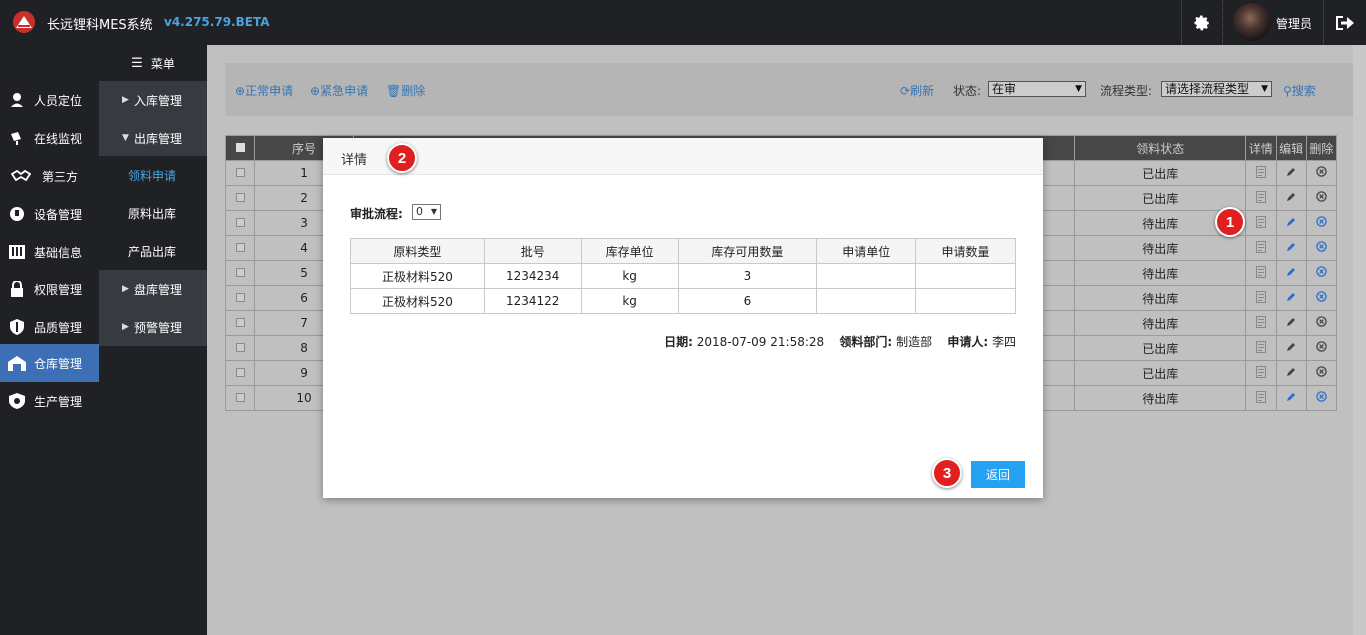 Image resolution: width=1366 pixels, height=635 pixels. Describe the element at coordinates (49, 327) in the screenshot. I see `nav-item-quality: 品质管理` at that location.